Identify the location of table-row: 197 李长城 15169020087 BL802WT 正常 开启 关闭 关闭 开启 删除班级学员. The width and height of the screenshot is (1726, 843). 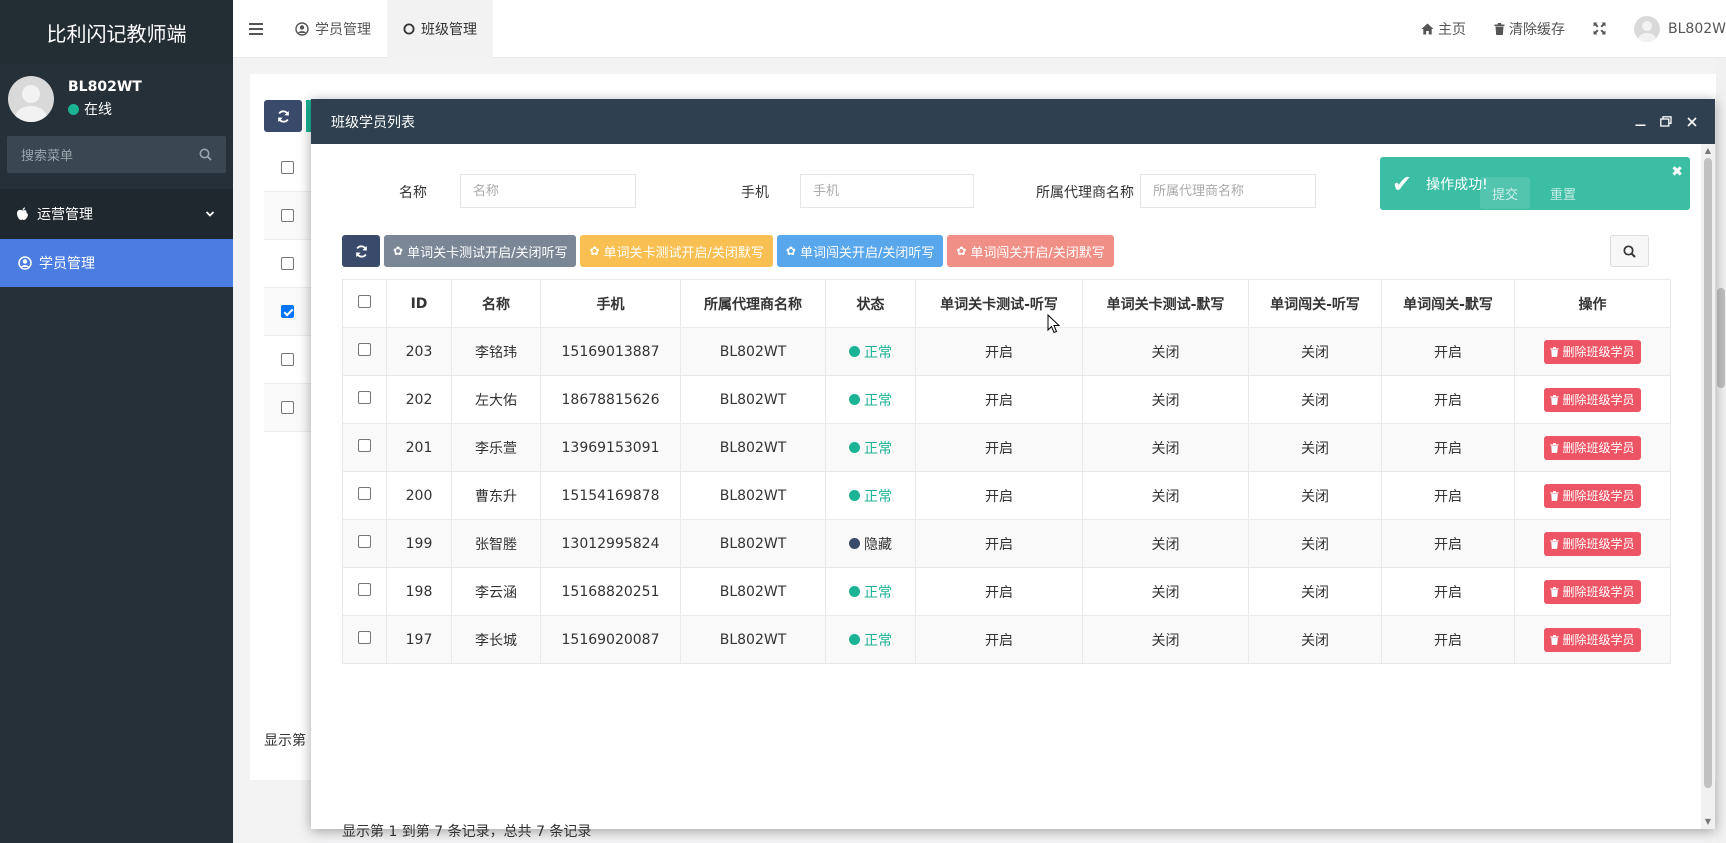
(1006, 639).